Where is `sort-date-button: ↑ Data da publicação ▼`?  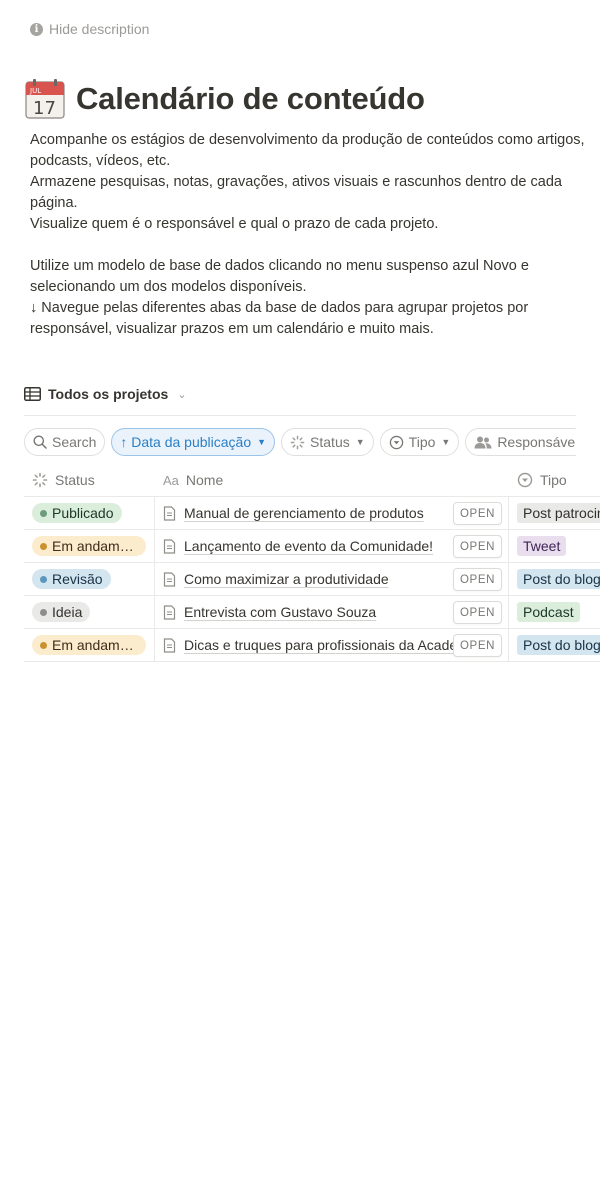 sort-date-button: ↑ Data da publicação ▼ is located at coordinates (193, 442).